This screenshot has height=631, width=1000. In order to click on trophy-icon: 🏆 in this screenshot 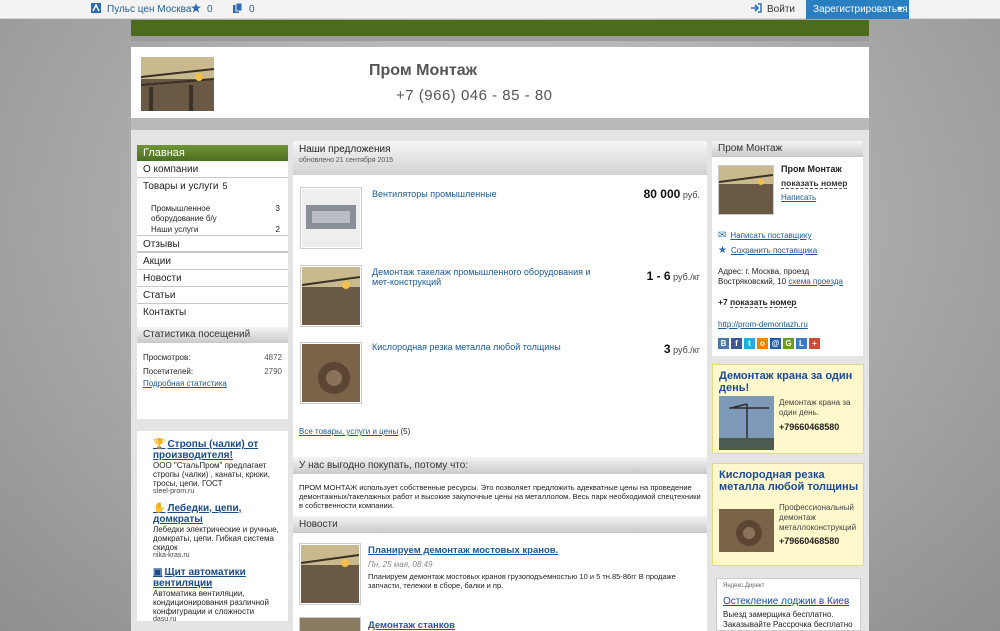, I will do `click(159, 444)`.